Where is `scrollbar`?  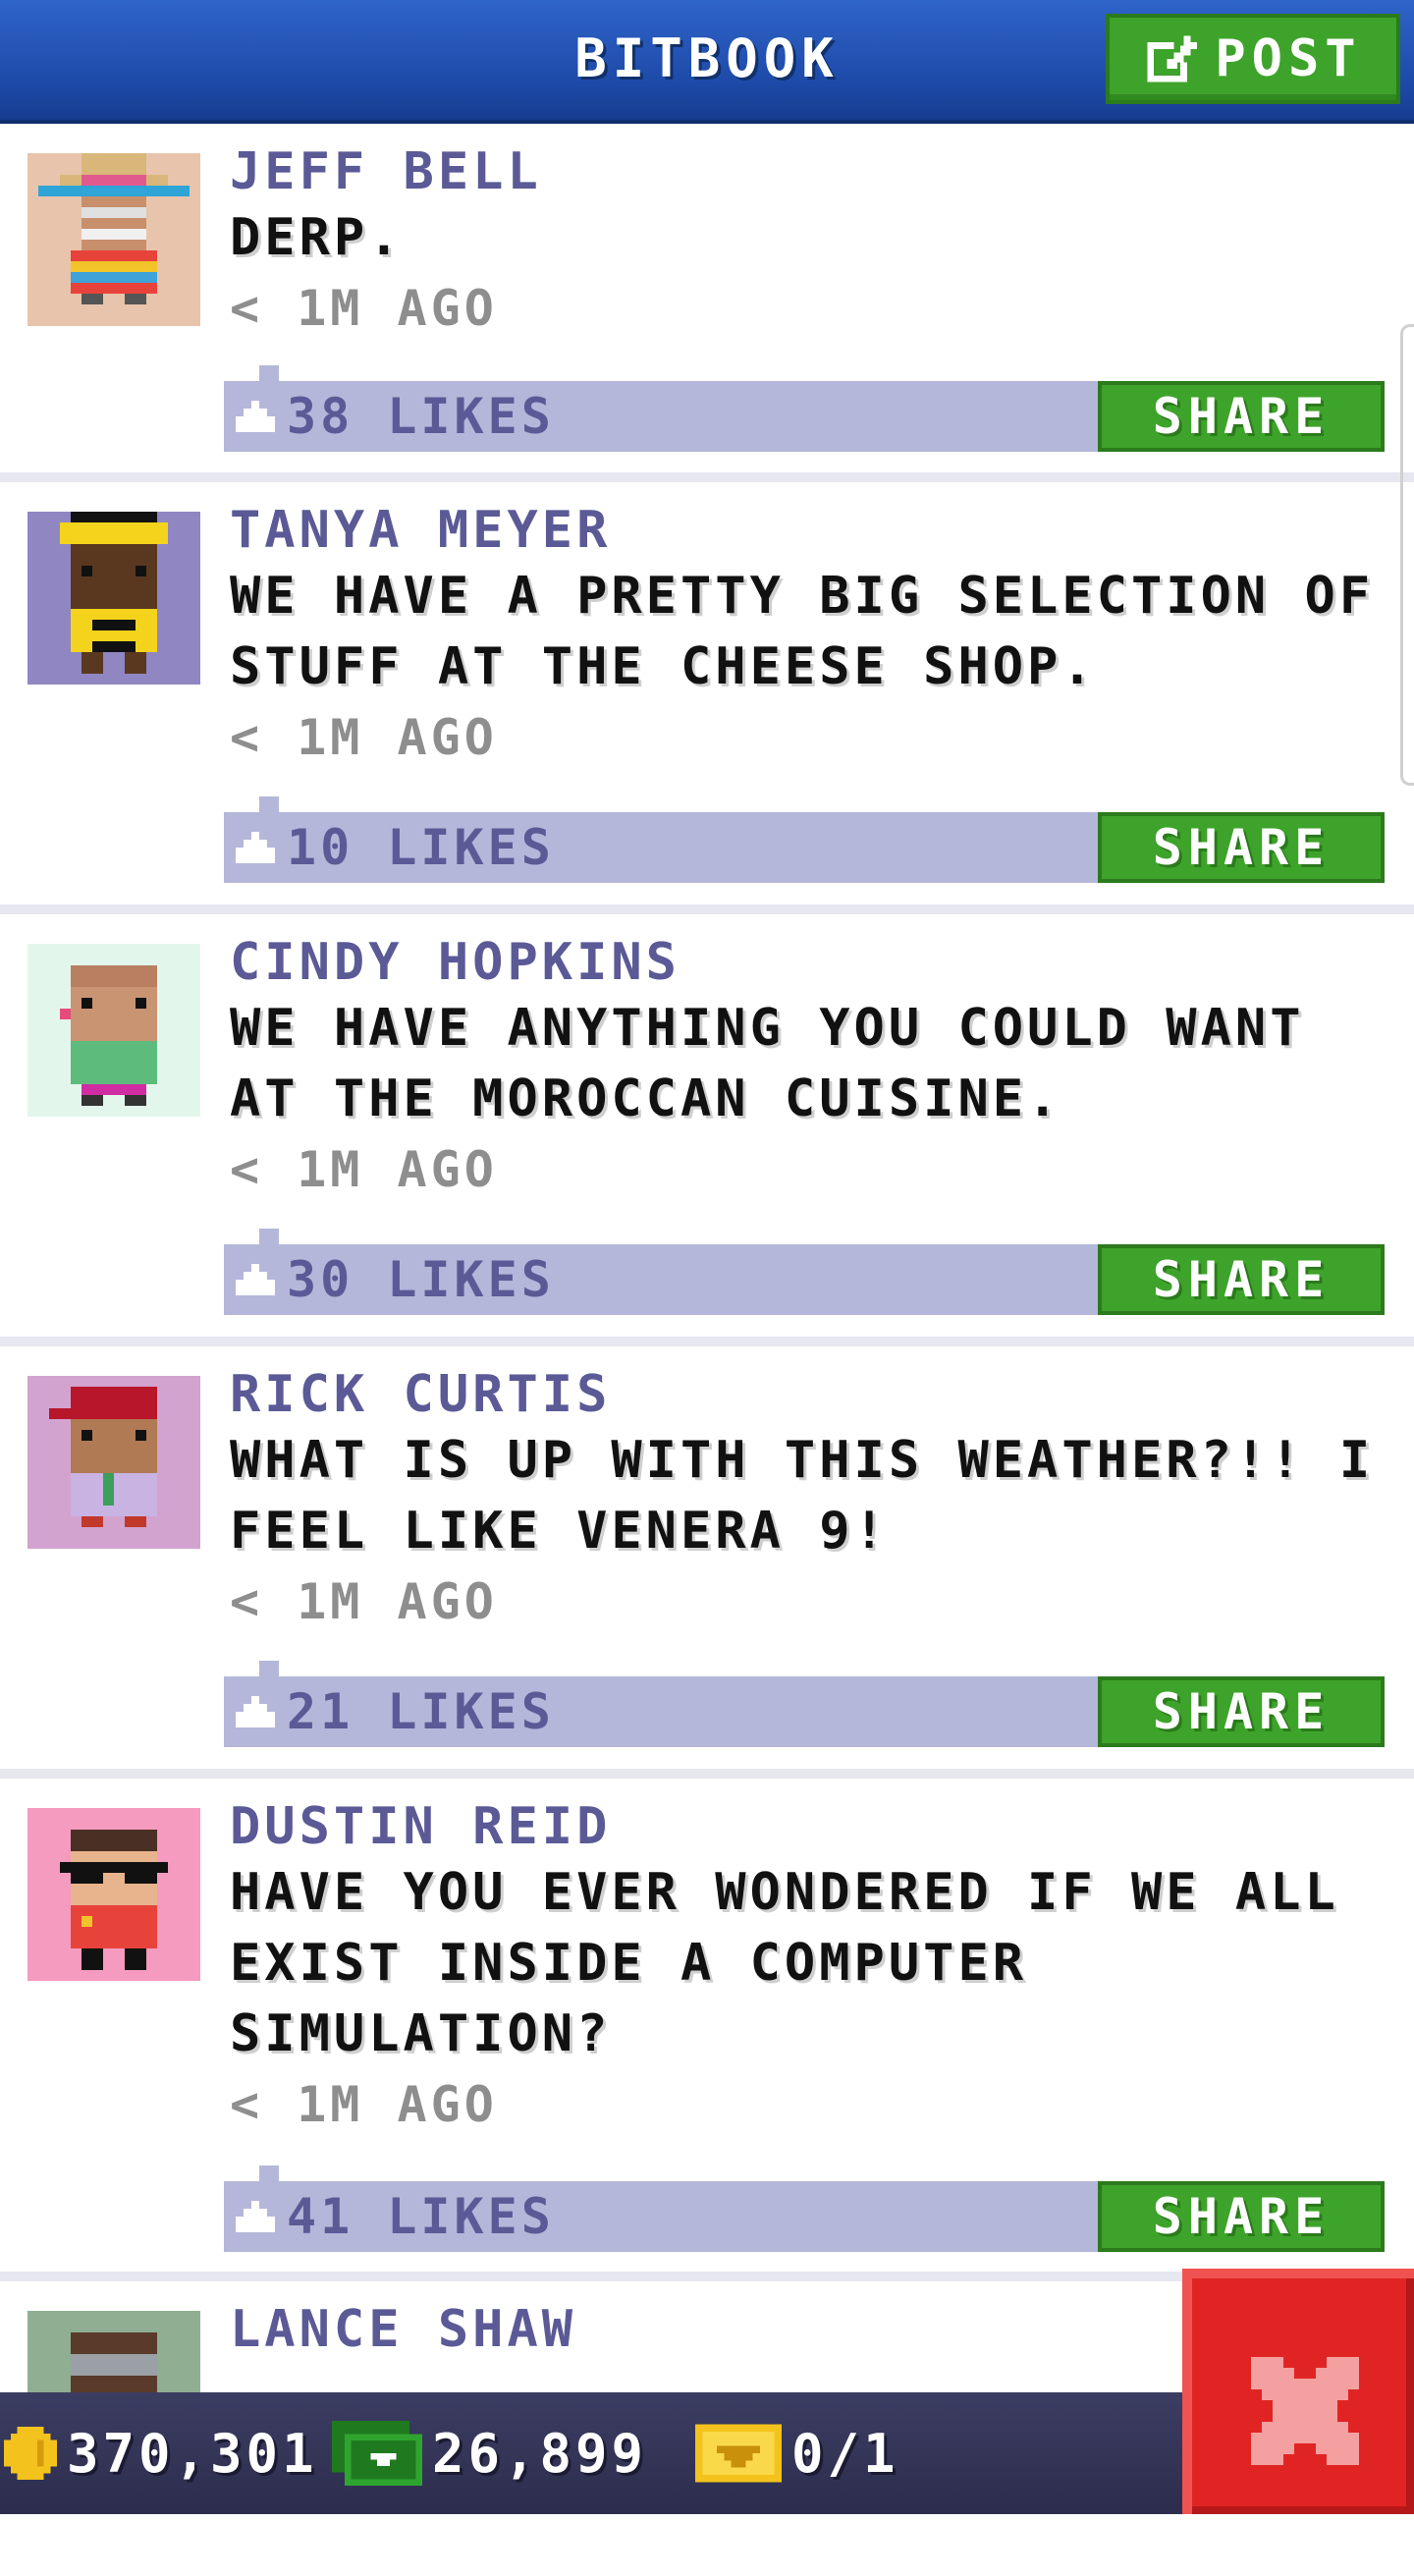
scrollbar is located at coordinates (1407, 555).